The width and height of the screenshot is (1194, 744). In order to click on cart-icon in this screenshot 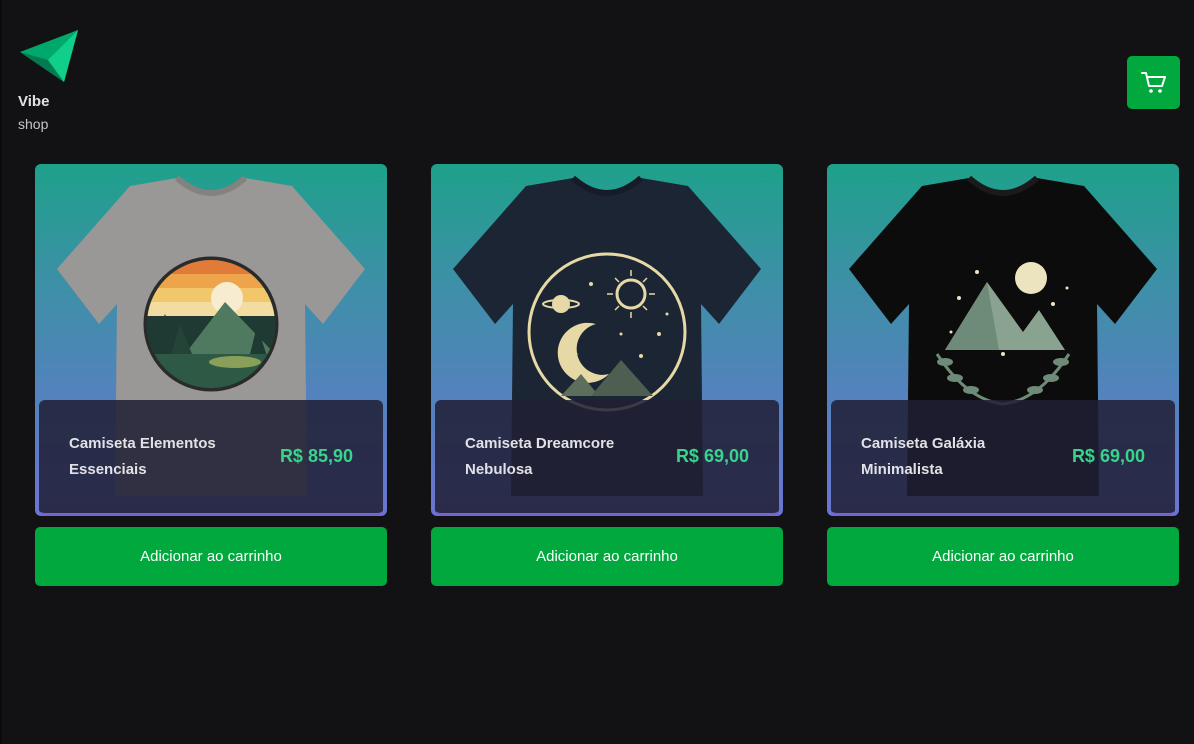, I will do `click(1153, 82)`.